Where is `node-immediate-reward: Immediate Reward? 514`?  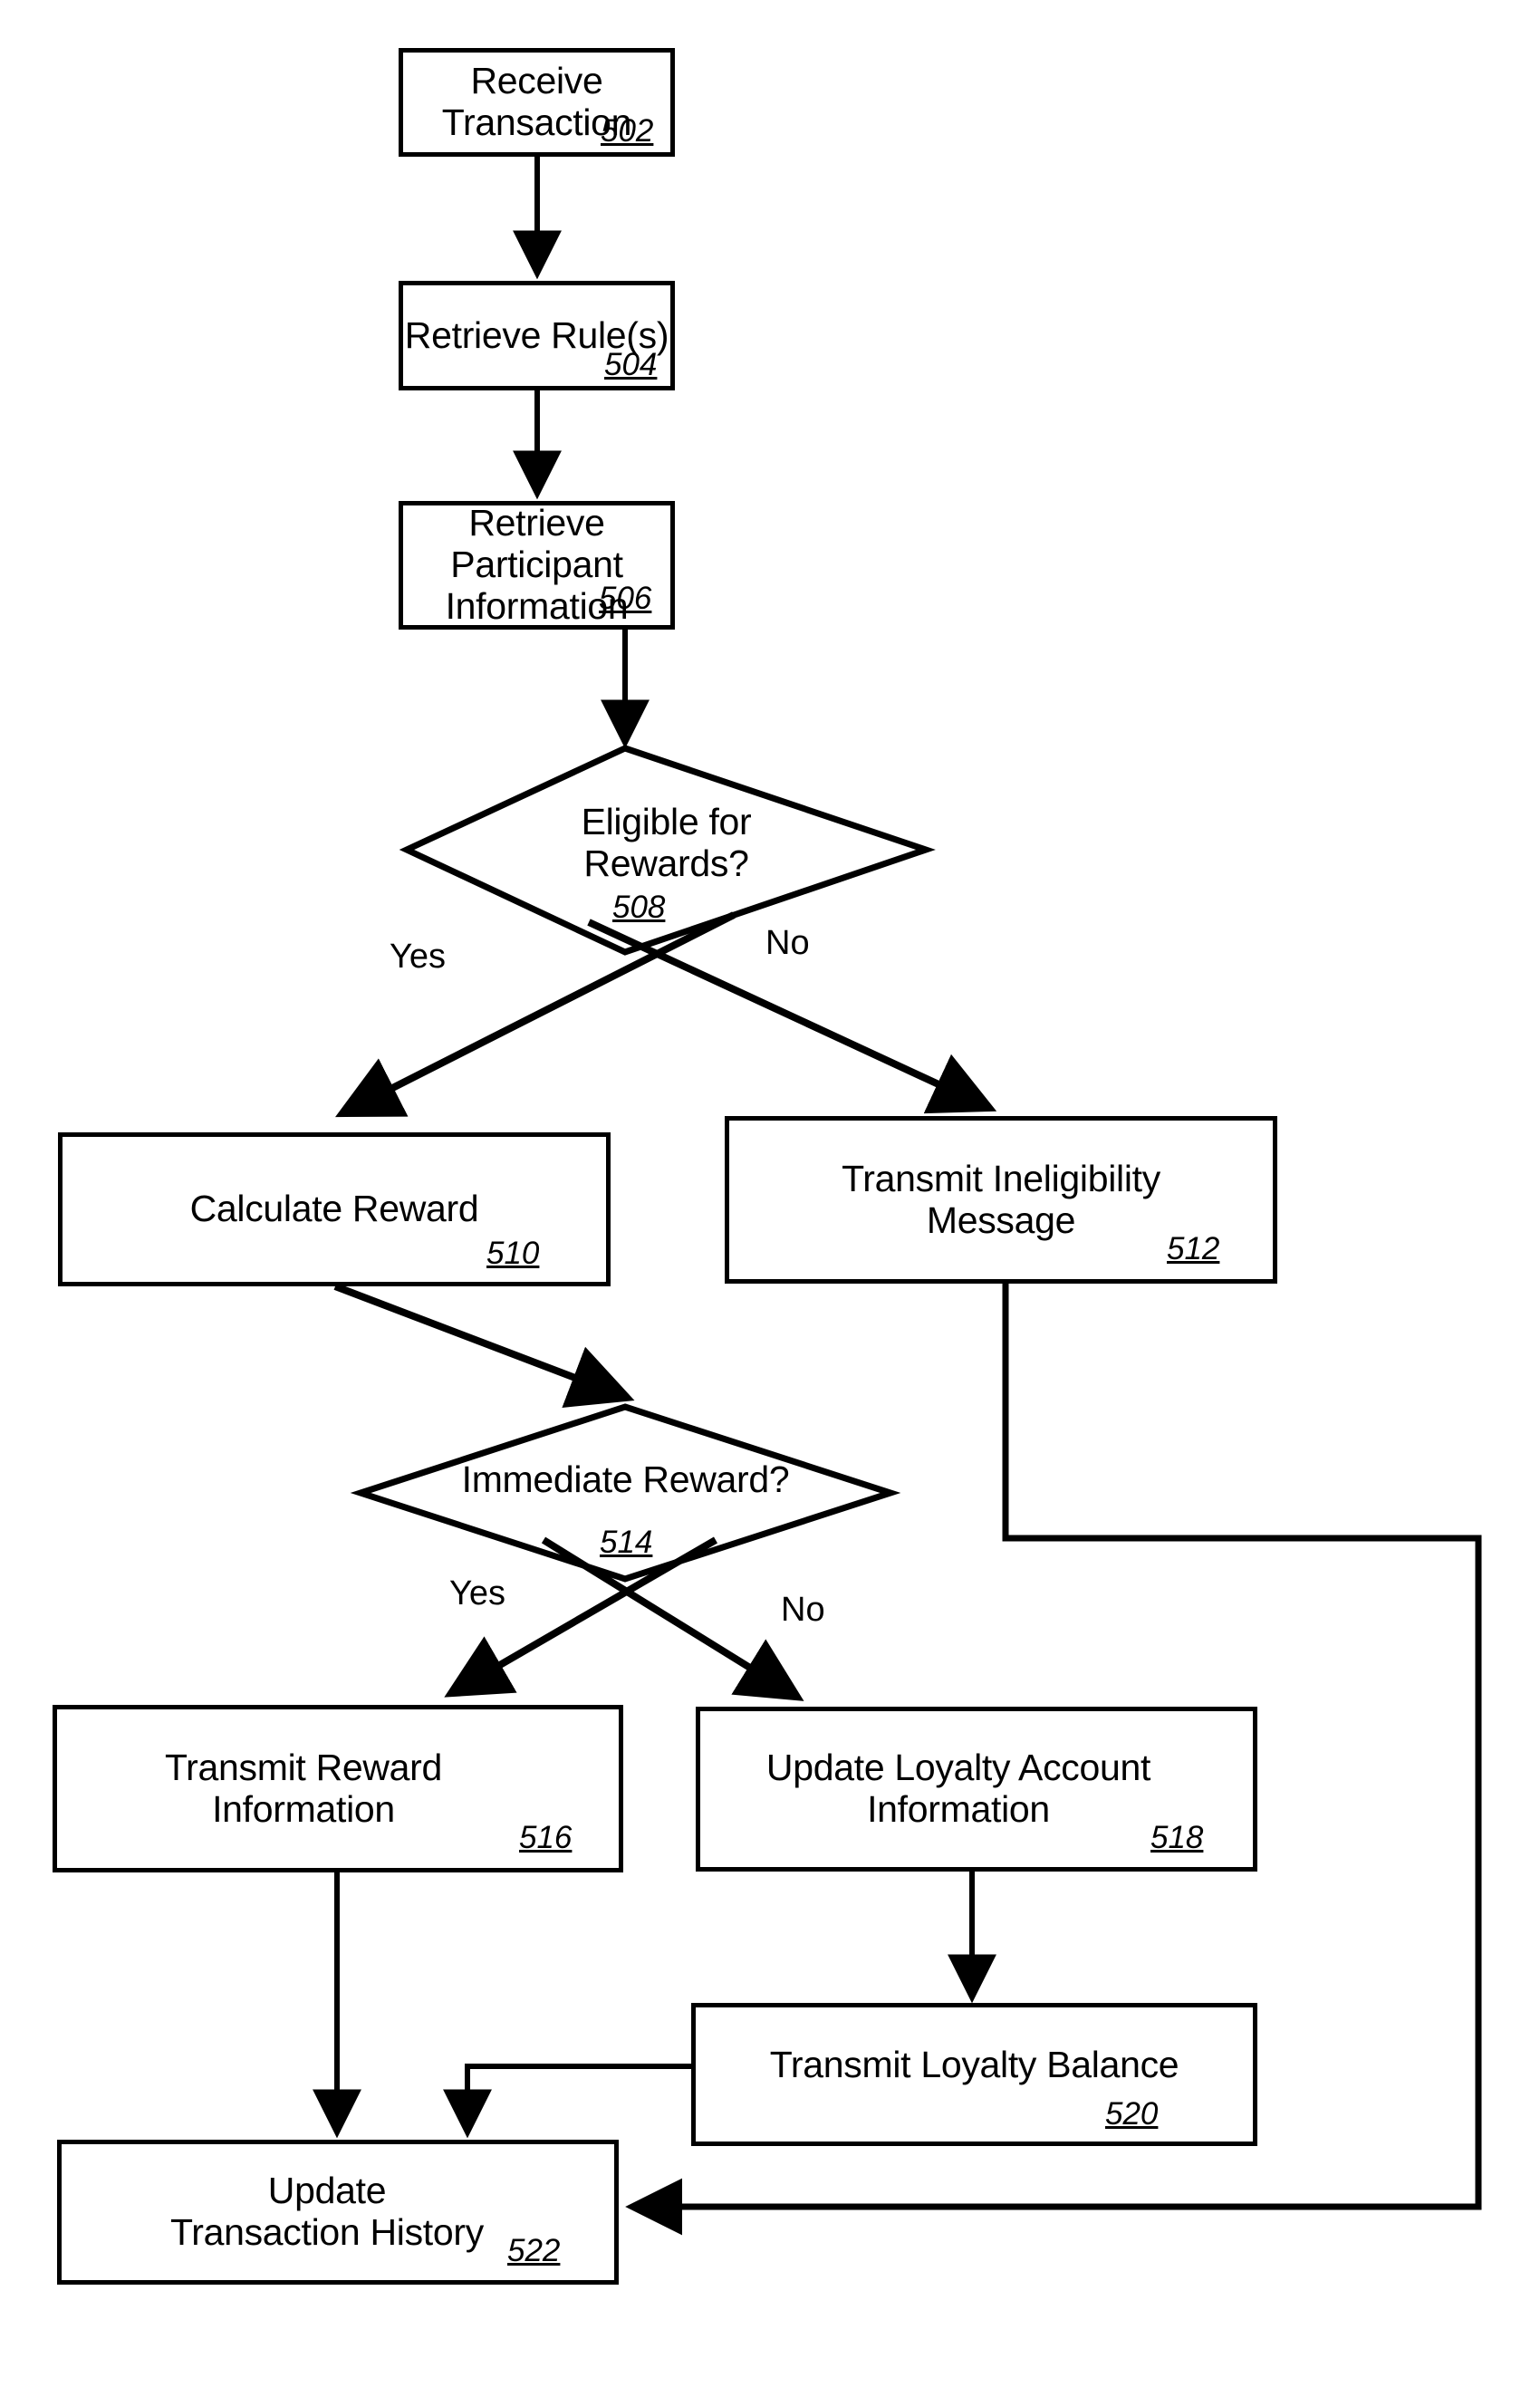
node-immediate-reward: Immediate Reward? 514 is located at coordinates (625, 1493).